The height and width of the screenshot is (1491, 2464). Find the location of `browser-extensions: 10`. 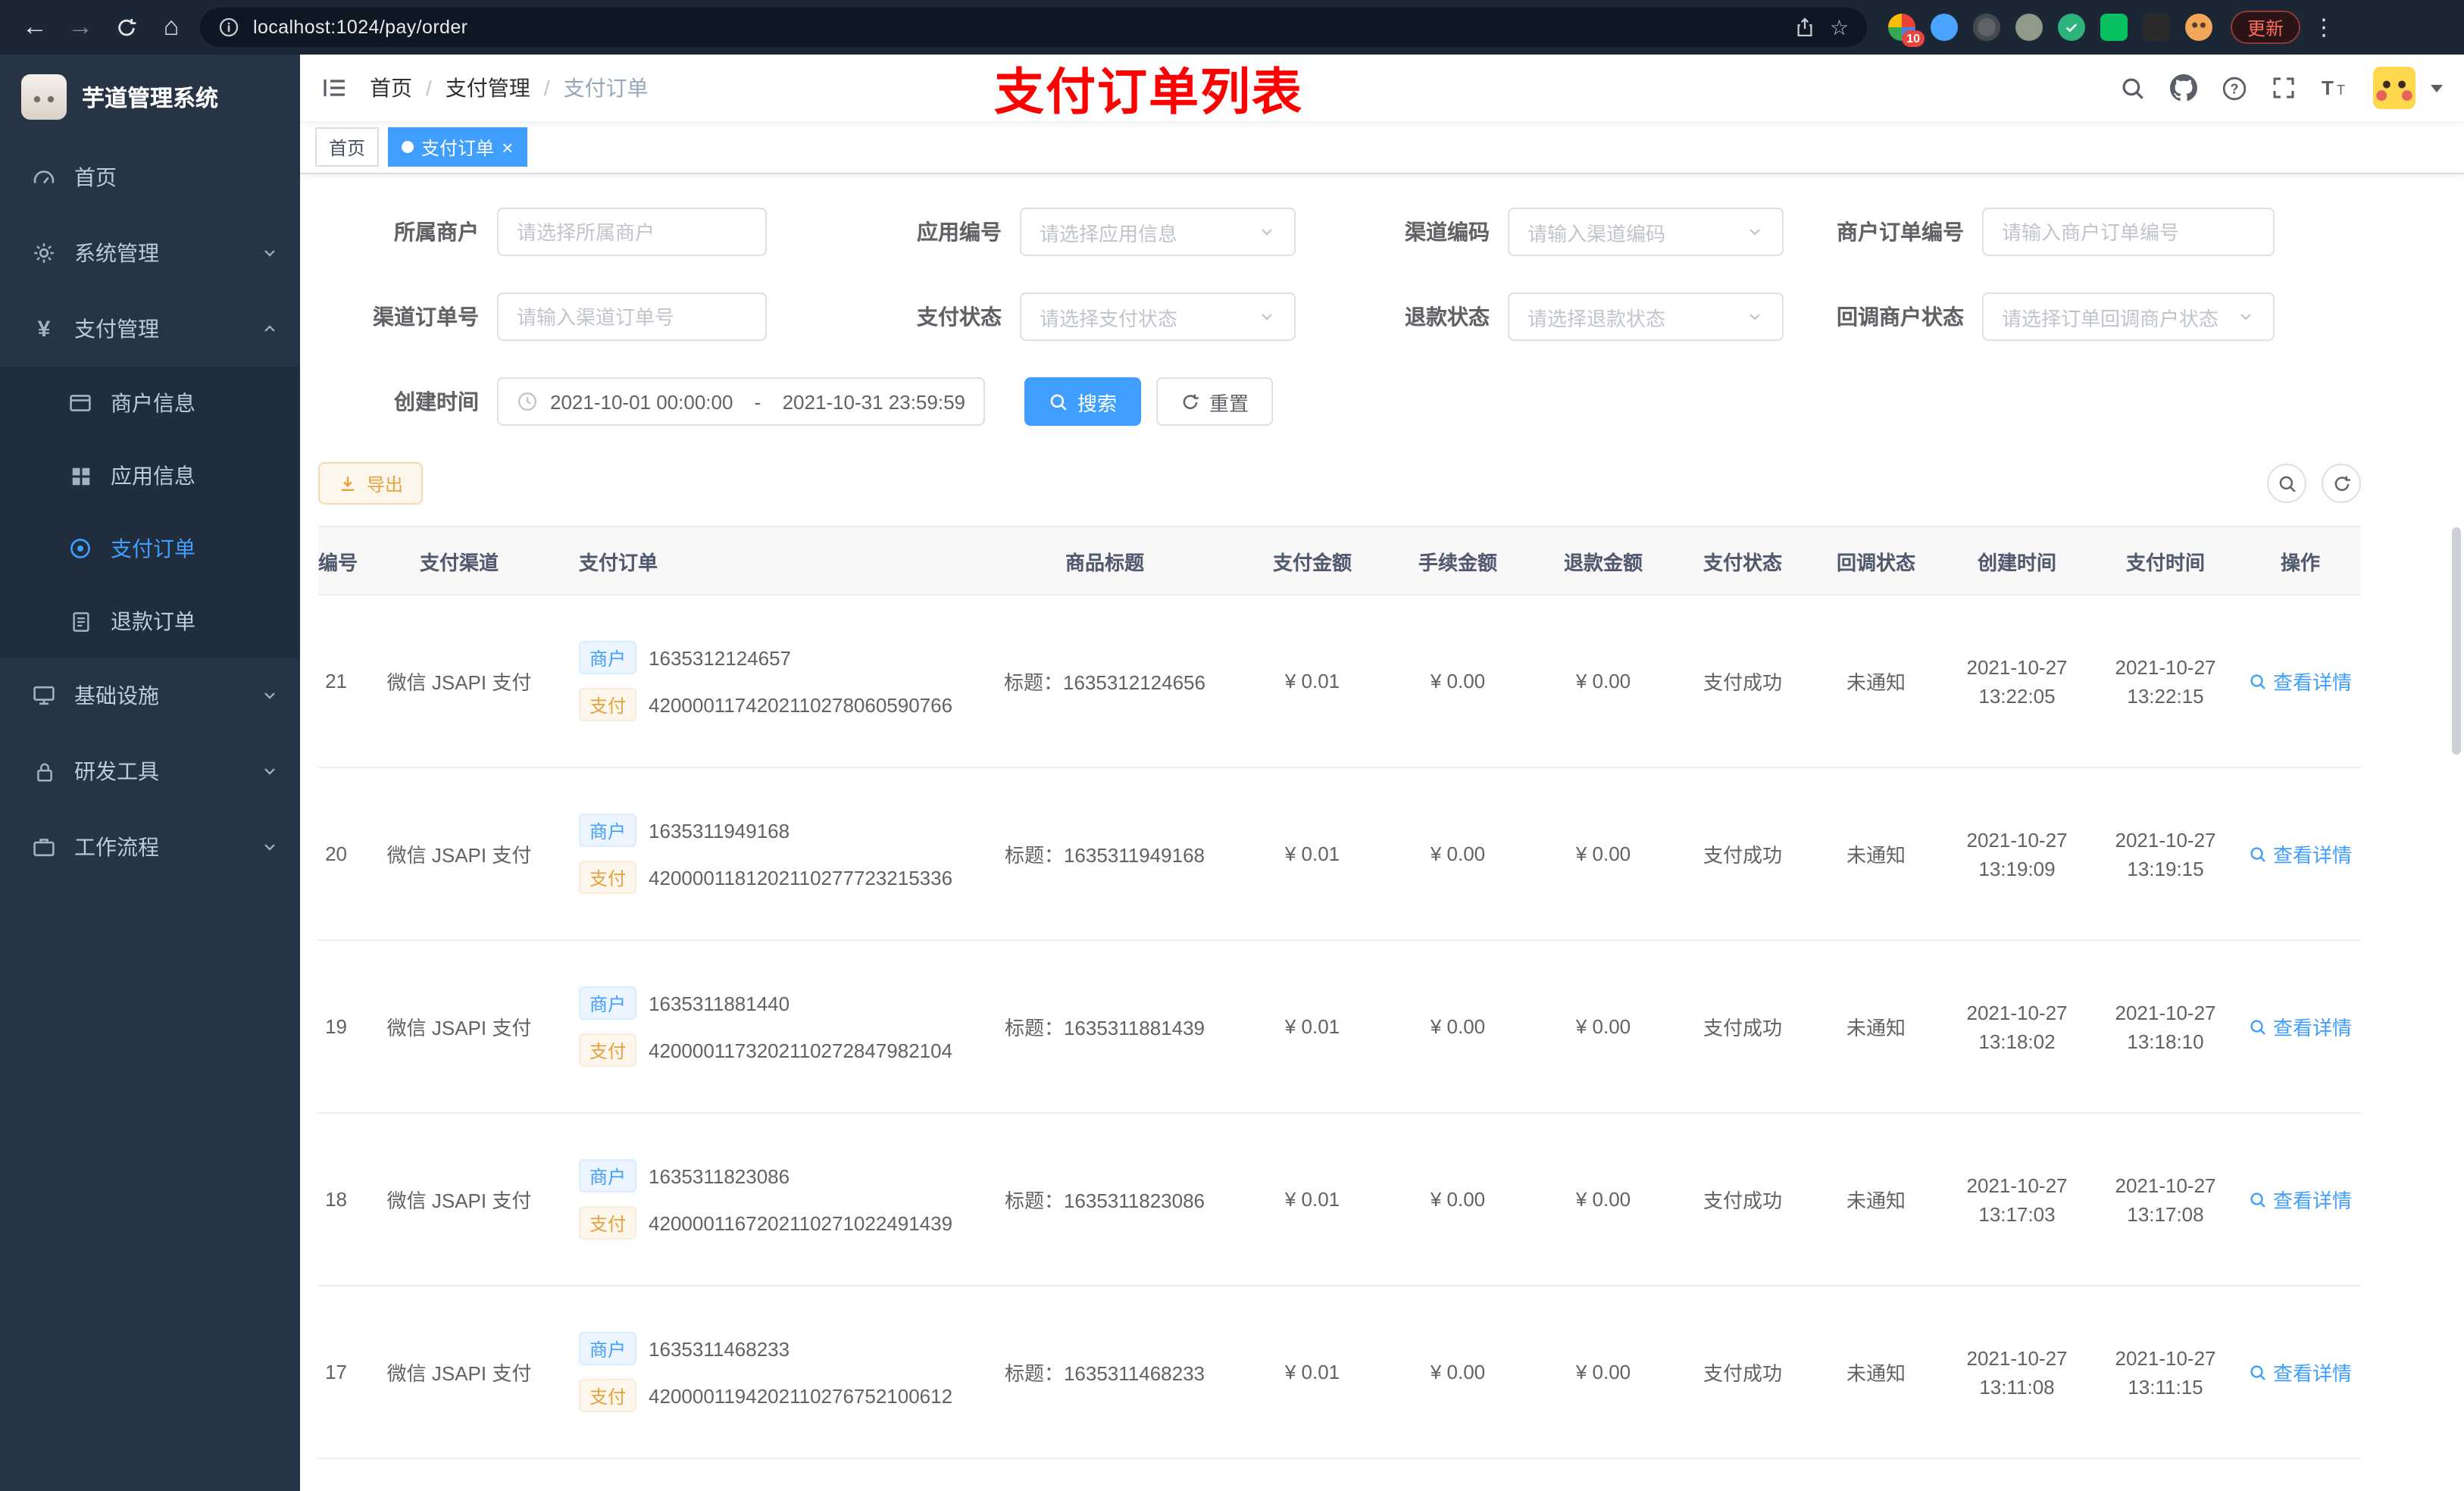

browser-extensions: 10 is located at coordinates (2050, 30).